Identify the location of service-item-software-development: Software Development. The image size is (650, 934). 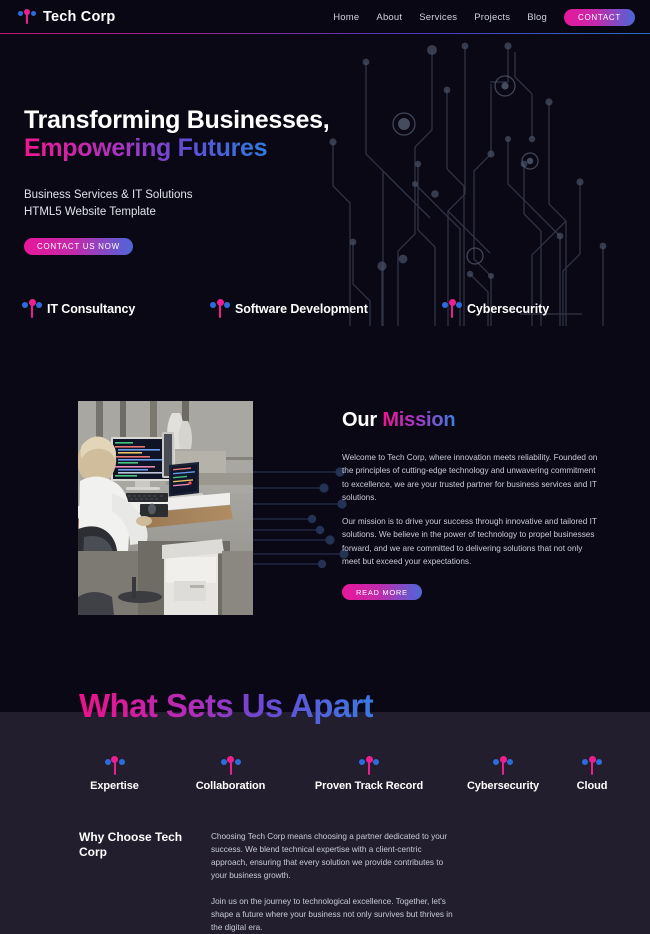
(326, 309).